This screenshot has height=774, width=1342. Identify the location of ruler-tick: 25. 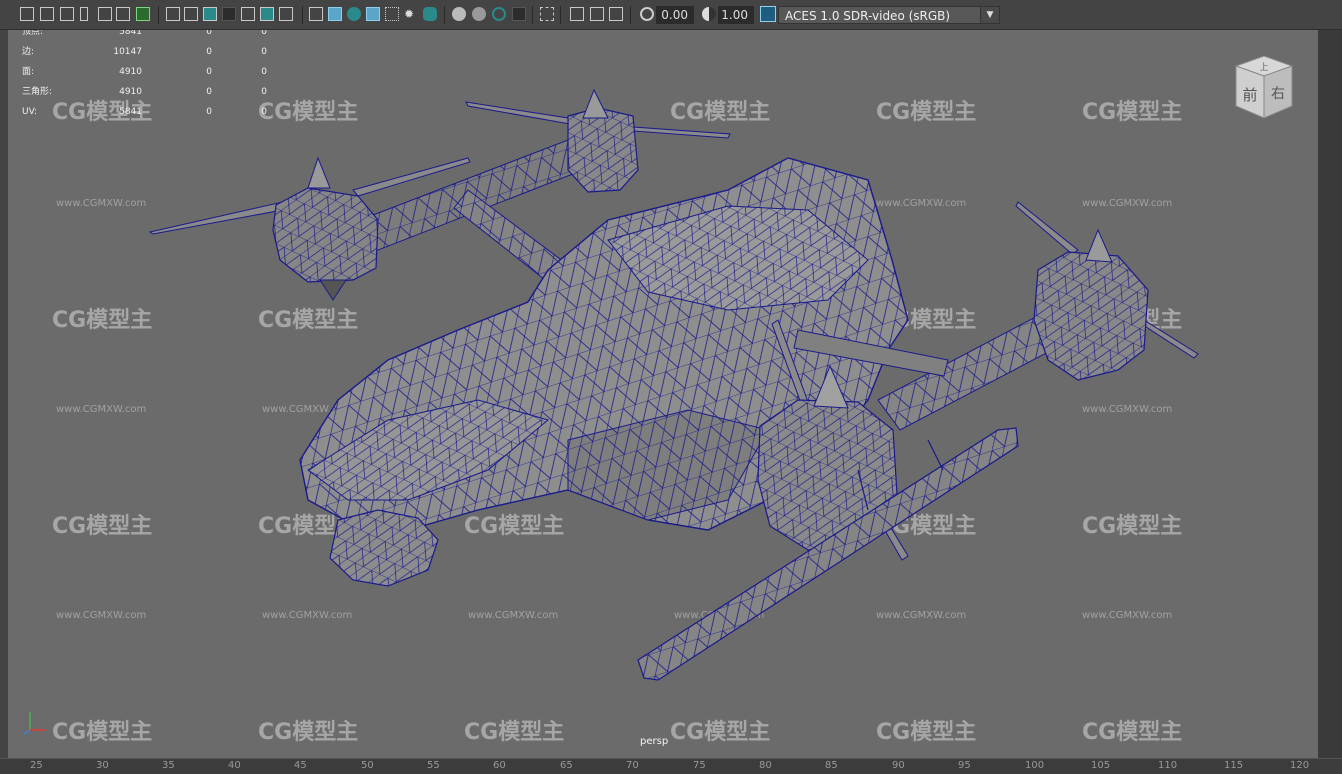
(36, 765).